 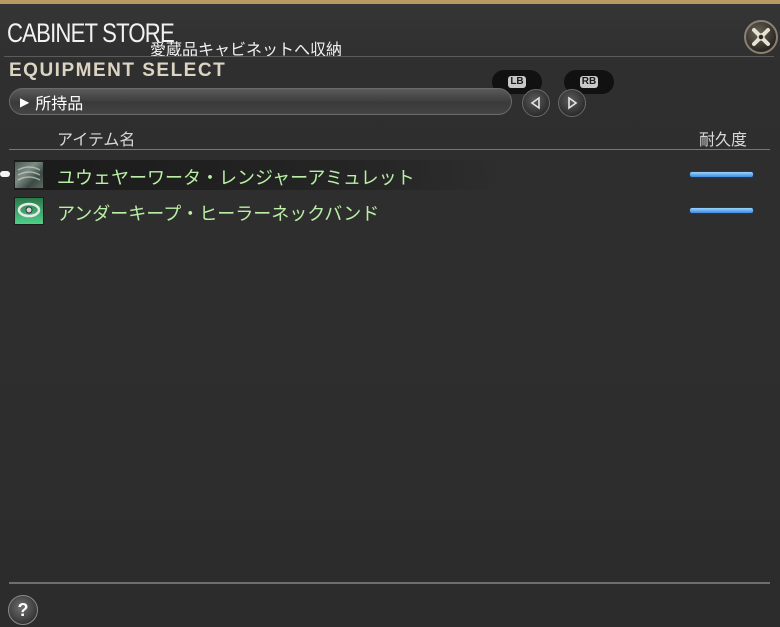 What do you see at coordinates (260, 101) in the screenshot?
I see `inventory-filter-dropdown: ▶ 所持品` at bounding box center [260, 101].